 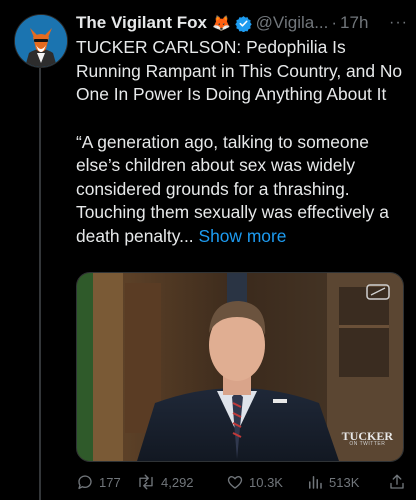 I want to click on avatar, so click(x=41, y=41).